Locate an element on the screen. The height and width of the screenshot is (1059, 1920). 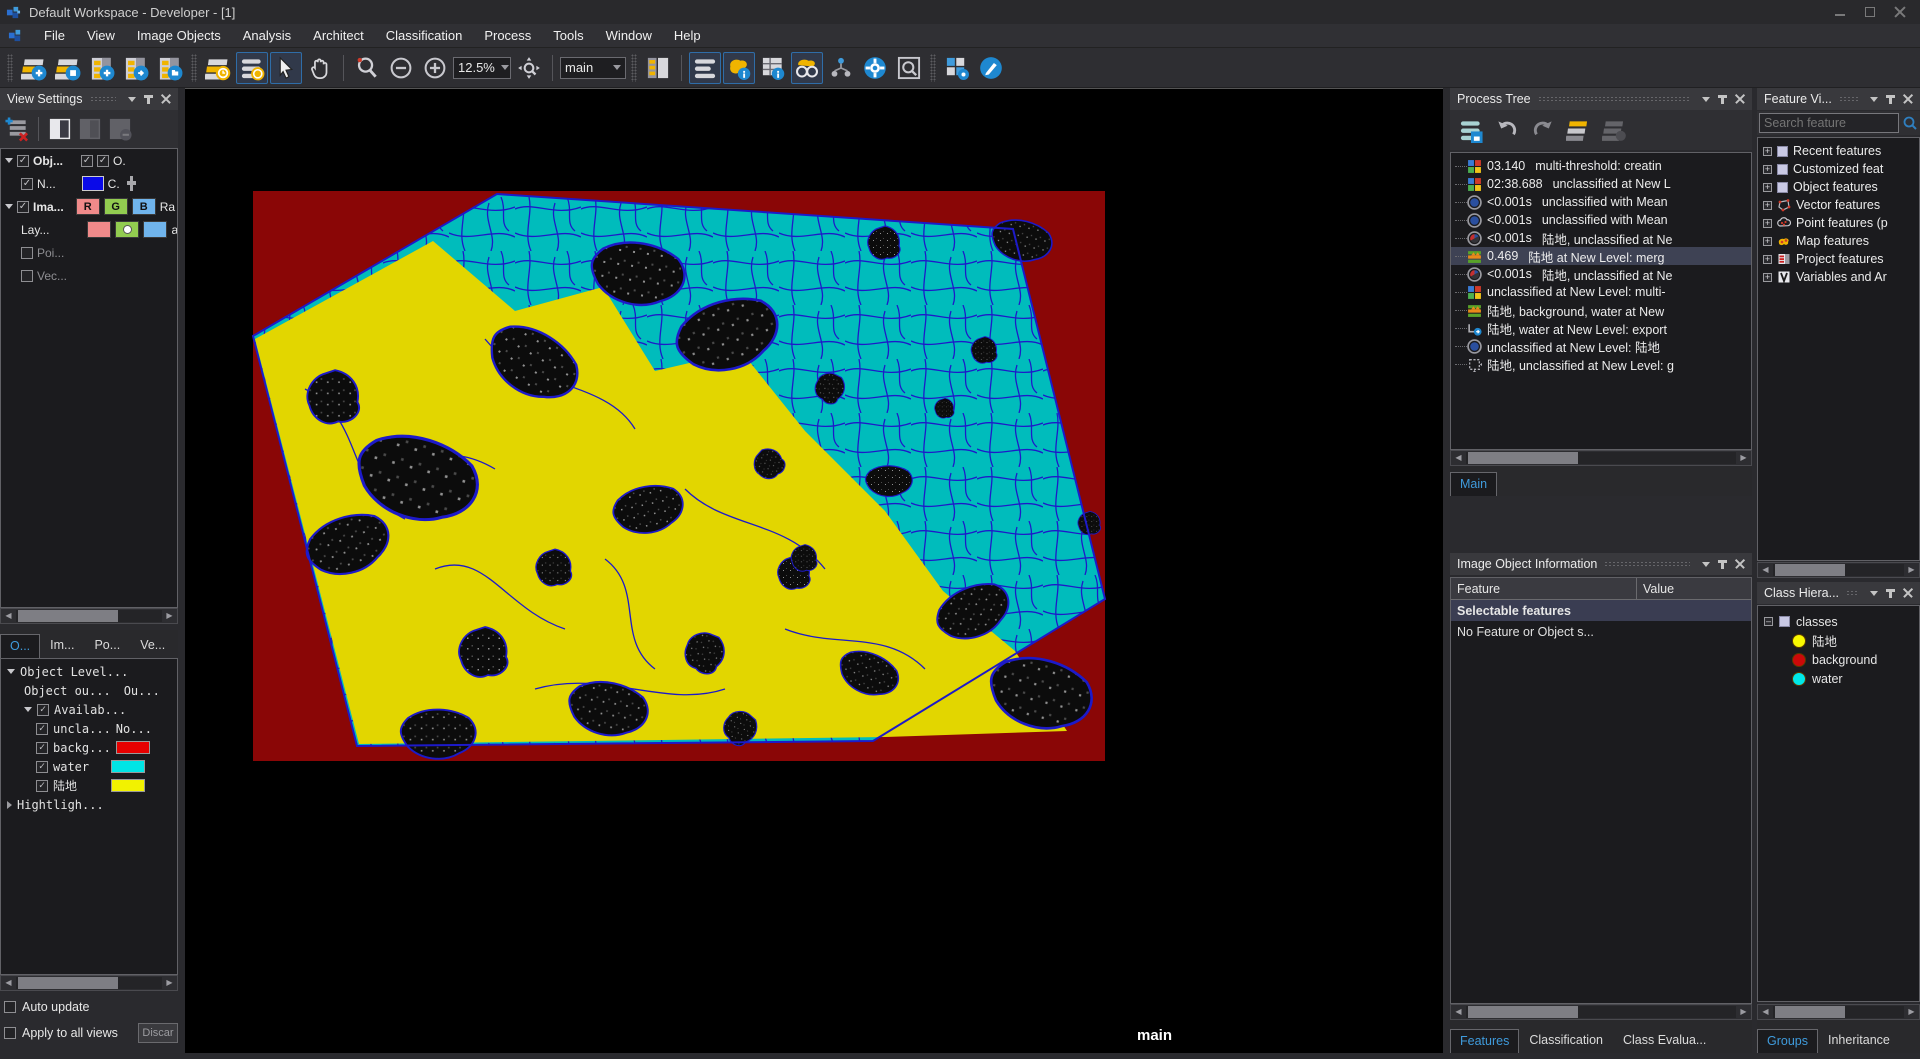
unclassified-checkbox is located at coordinates (42, 728).